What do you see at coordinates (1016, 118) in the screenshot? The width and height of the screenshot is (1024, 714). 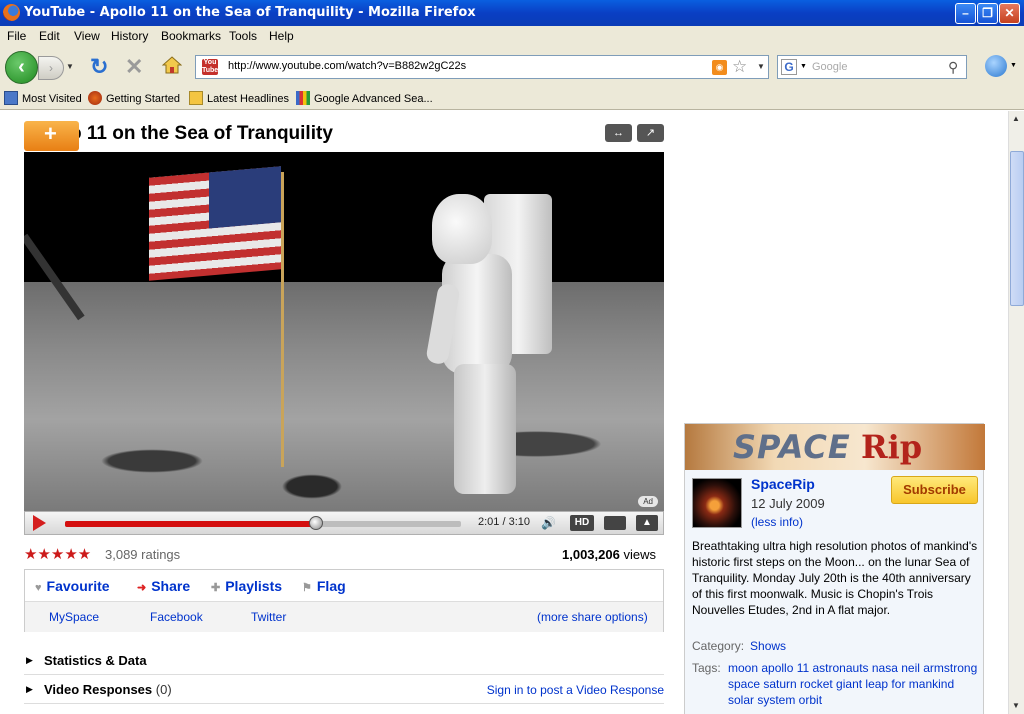 I see `scroll-up-icon: ▲` at bounding box center [1016, 118].